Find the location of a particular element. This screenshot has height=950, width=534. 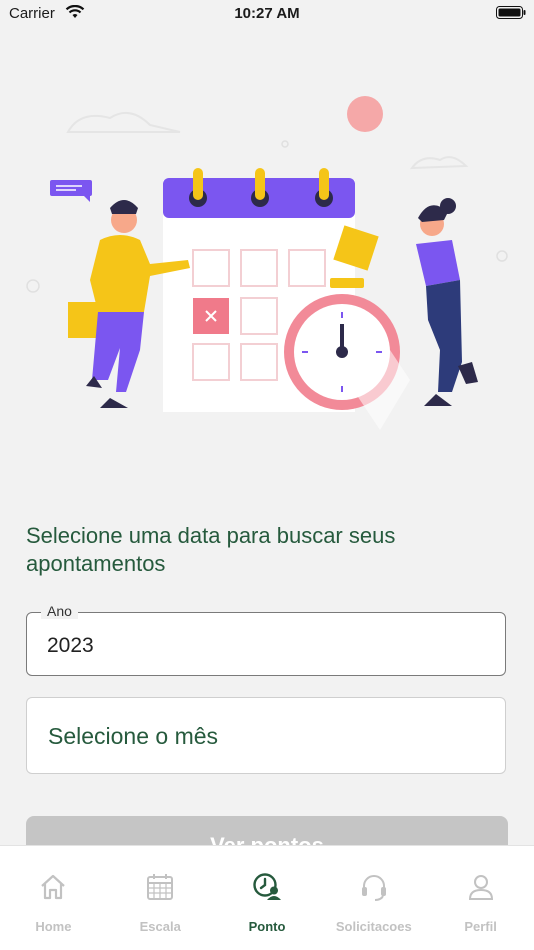

status-bar: Carrier 10:27 AM is located at coordinates (267, 15).